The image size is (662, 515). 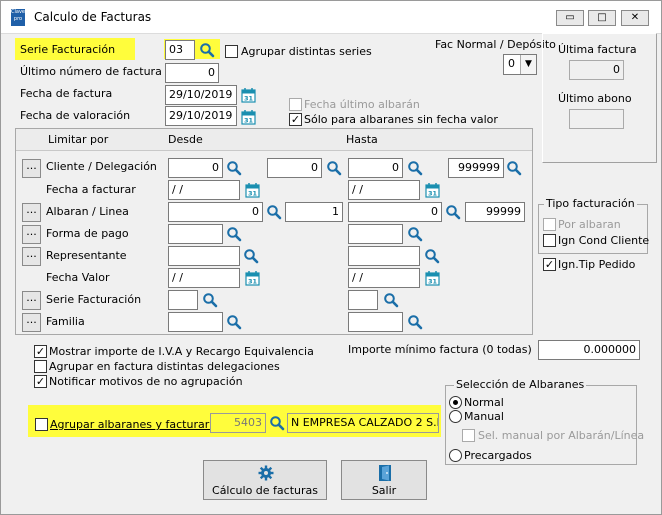 What do you see at coordinates (65, 321) in the screenshot?
I see `familia-label: Familia` at bounding box center [65, 321].